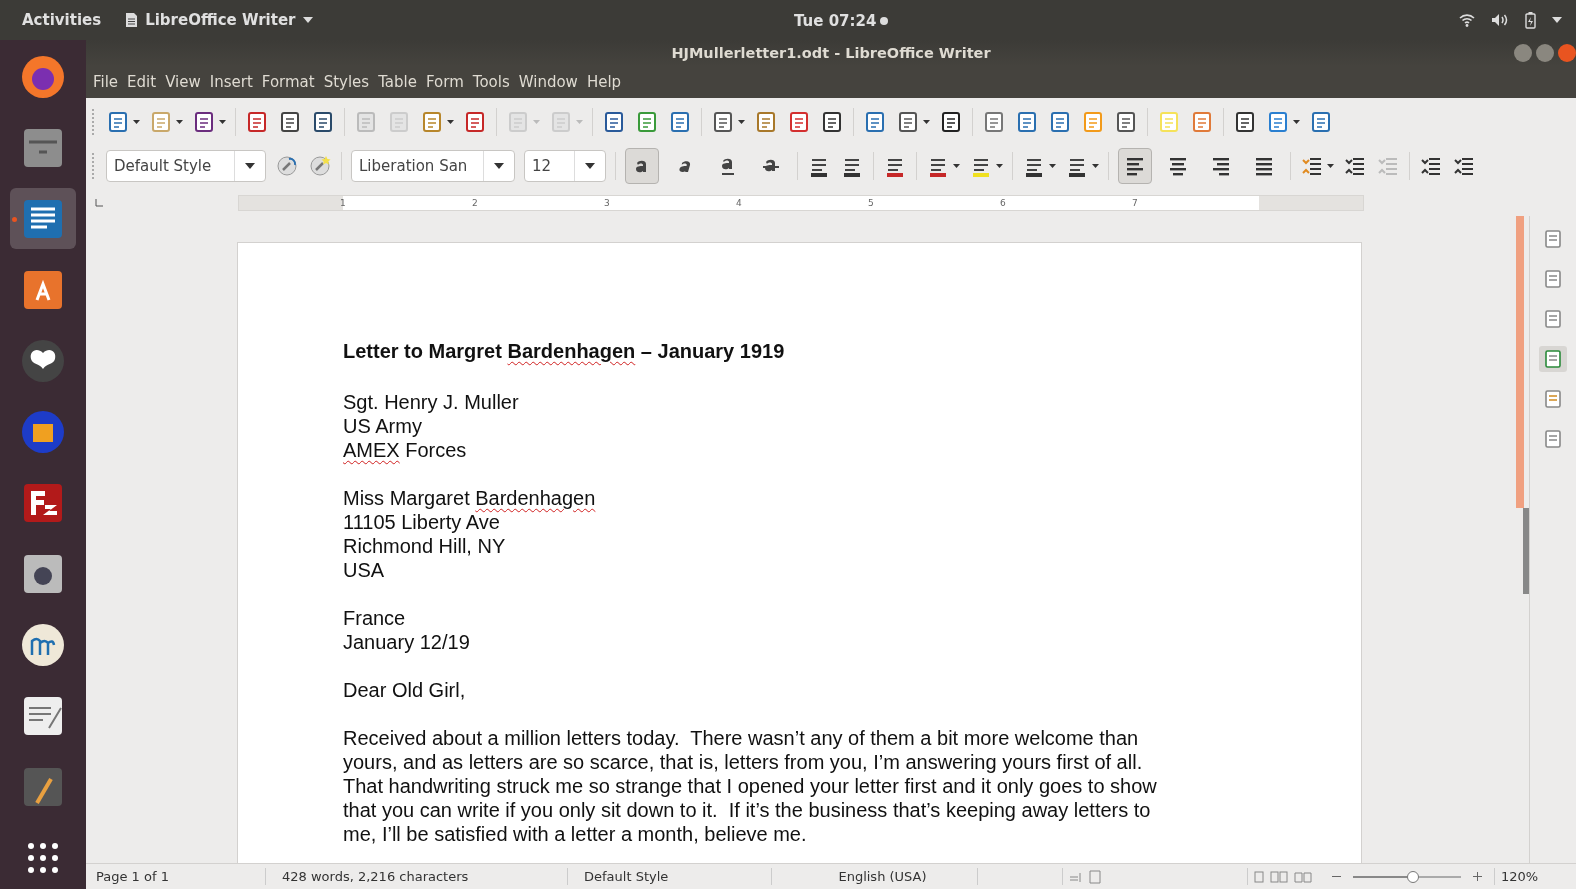 The image size is (1576, 889). What do you see at coordinates (1530, 20) in the screenshot?
I see `battery-icon` at bounding box center [1530, 20].